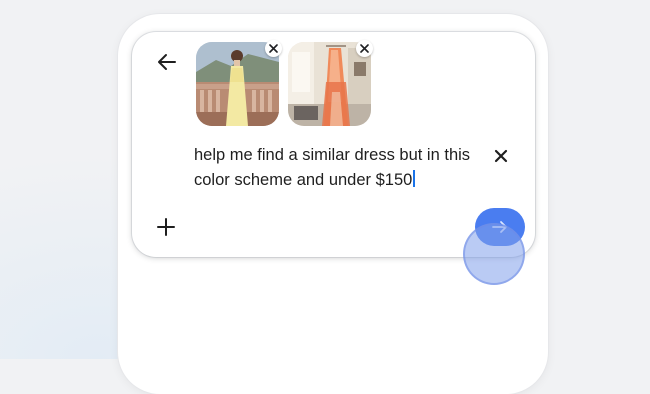 The height and width of the screenshot is (394, 650). I want to click on remove-attachment-1-button, so click(273, 48).